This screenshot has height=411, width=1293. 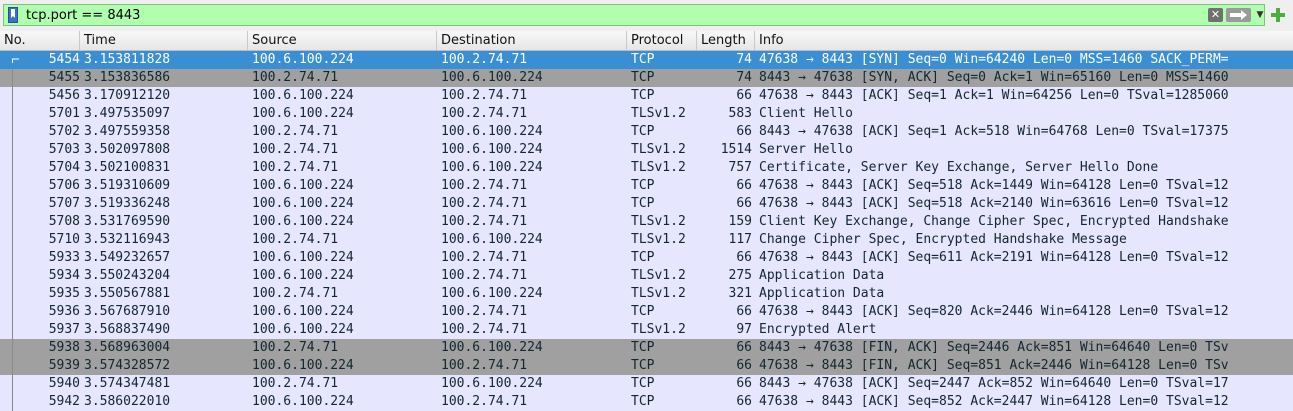 What do you see at coordinates (64, 347) in the screenshot?
I see `packet-number: 5938` at bounding box center [64, 347].